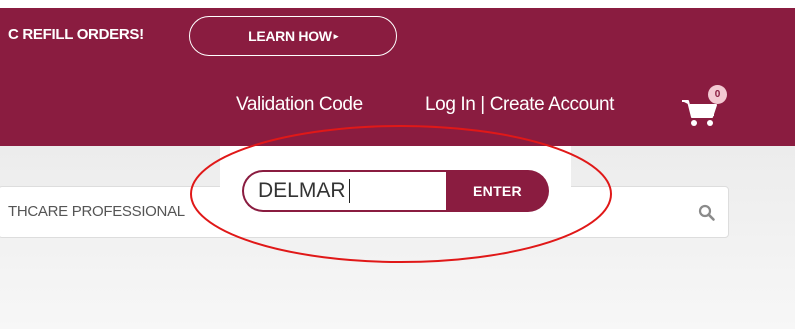 The height and width of the screenshot is (329, 795). What do you see at coordinates (290, 36) in the screenshot?
I see `learn-how-label: LEARN HOW` at bounding box center [290, 36].